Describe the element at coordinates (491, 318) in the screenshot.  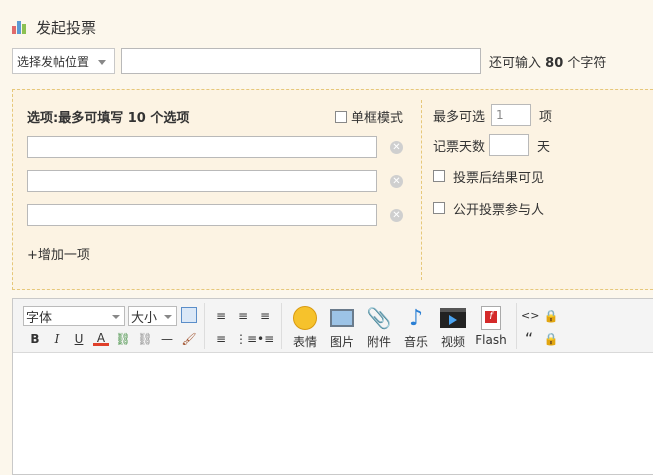
I see `flash-icon: f` at that location.